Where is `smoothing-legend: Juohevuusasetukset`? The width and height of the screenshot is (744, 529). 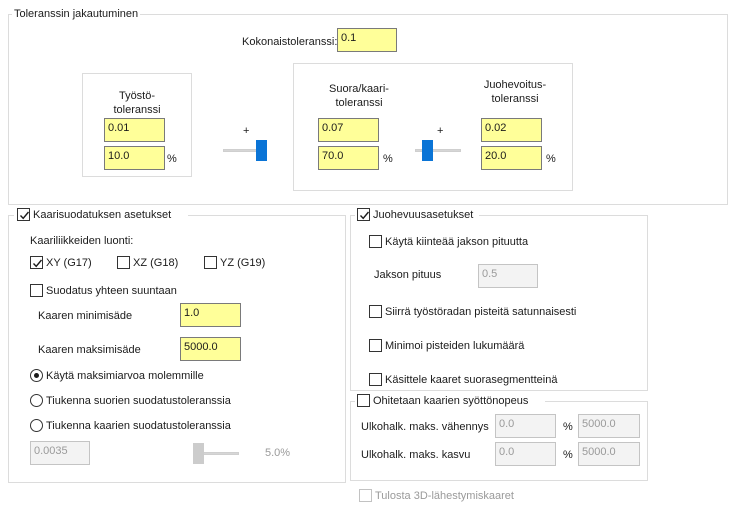
smoothing-legend: Juohevuusasetukset is located at coordinates (423, 215).